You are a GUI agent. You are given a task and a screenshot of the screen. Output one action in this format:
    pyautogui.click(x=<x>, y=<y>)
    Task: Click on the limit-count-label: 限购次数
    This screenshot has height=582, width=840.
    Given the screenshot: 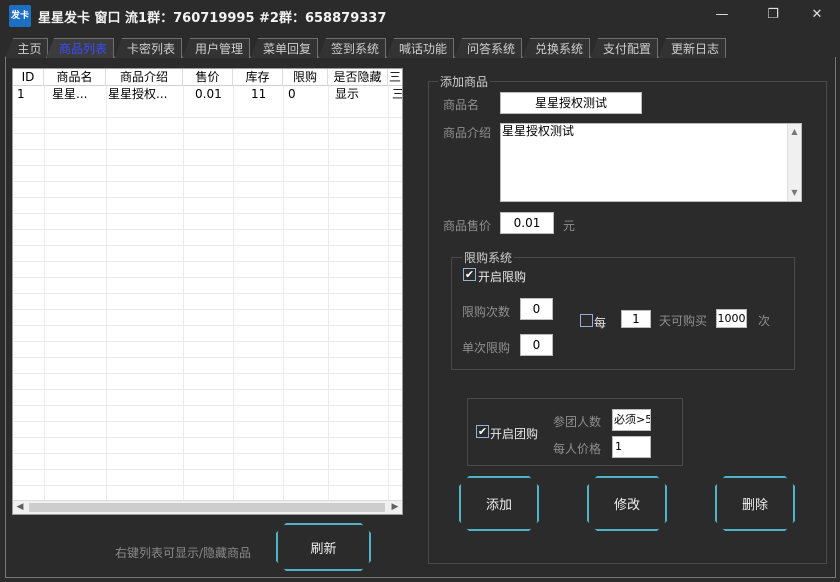 What is the action you would take?
    pyautogui.click(x=486, y=312)
    